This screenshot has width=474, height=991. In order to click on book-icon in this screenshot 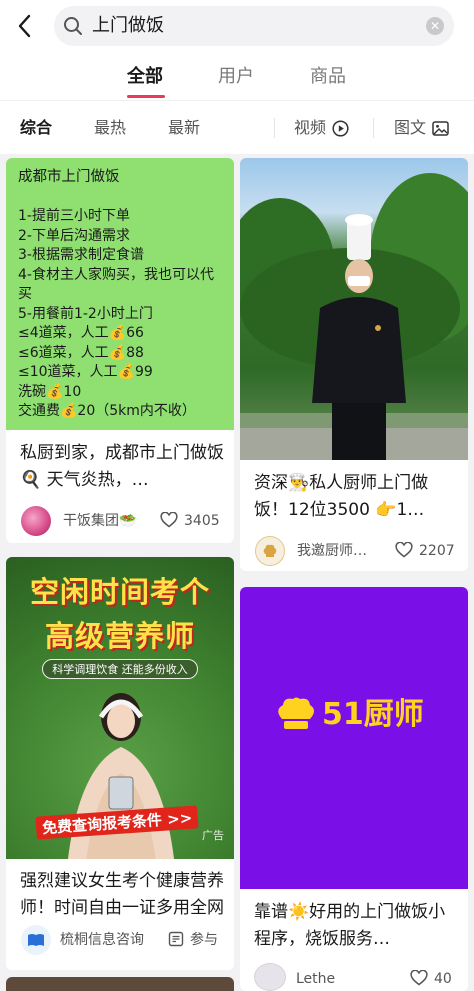, I will do `click(36, 940)`.